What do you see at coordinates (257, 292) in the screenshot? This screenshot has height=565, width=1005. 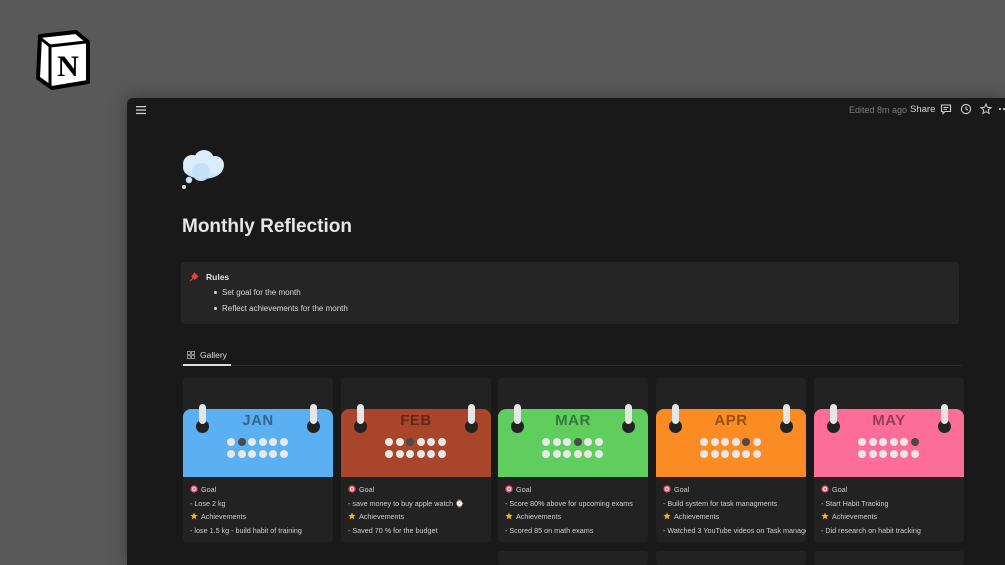 I see `rule-item: Set goal for the month` at bounding box center [257, 292].